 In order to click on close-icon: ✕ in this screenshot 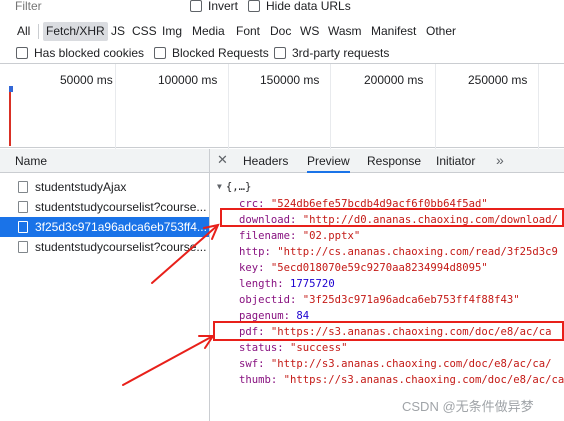, I will do `click(223, 159)`.